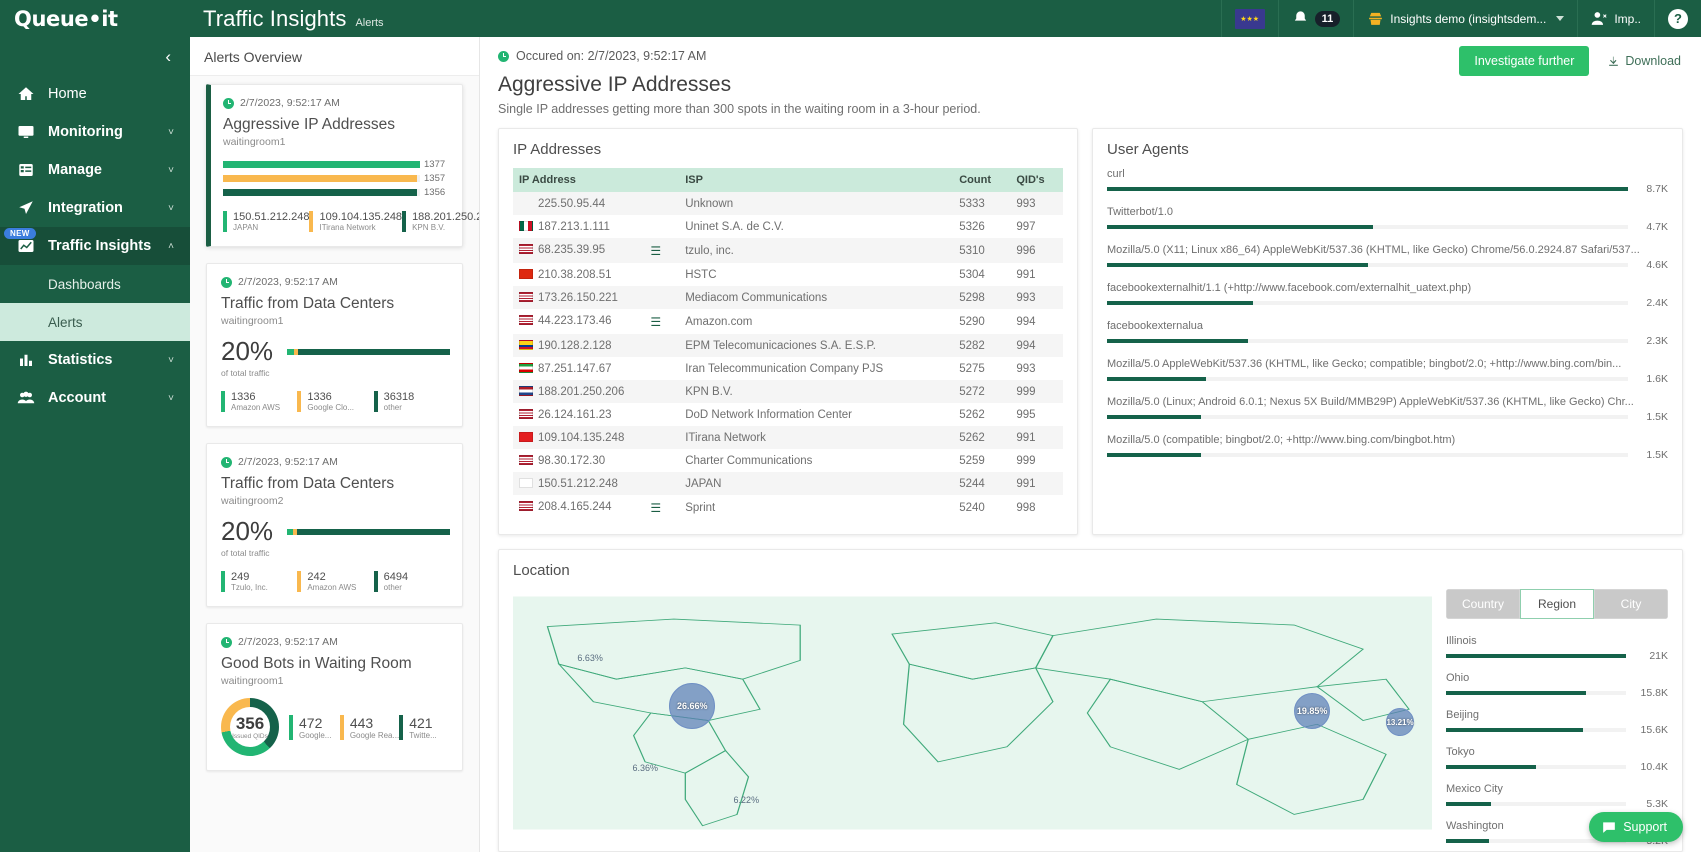 This screenshot has width=1701, height=852. I want to click on sidebar-item-alerts: Alerts, so click(95, 322).